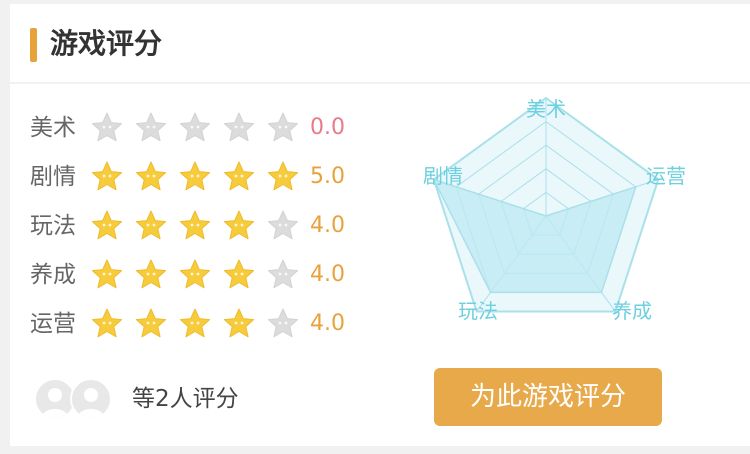 The height and width of the screenshot is (454, 750). What do you see at coordinates (53, 177) in the screenshot?
I see `rating-label: 剧情` at bounding box center [53, 177].